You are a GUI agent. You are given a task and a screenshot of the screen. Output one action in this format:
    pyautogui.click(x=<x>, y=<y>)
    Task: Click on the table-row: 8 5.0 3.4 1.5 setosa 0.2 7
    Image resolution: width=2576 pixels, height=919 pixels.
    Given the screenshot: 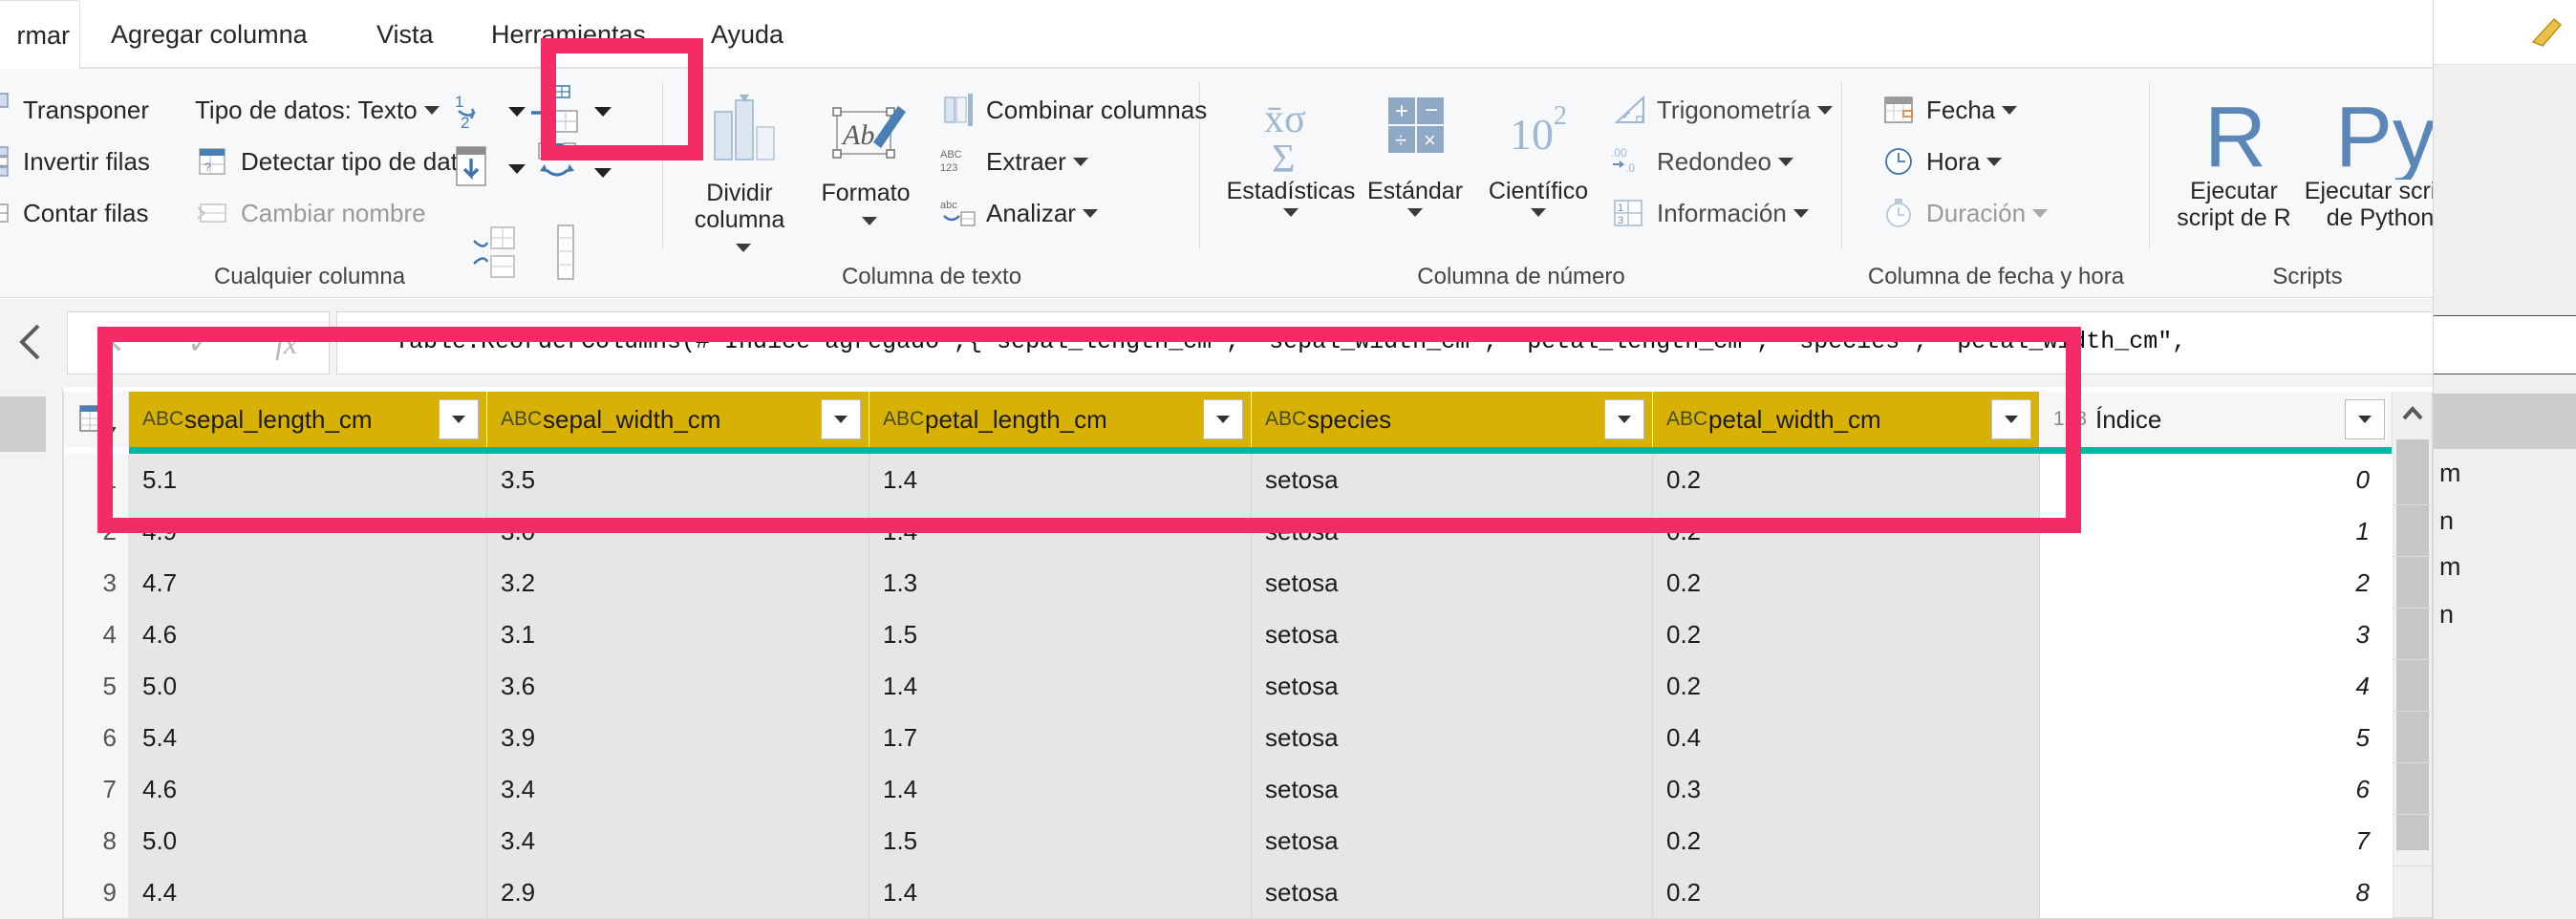 What is the action you would take?
    pyautogui.click(x=1248, y=840)
    